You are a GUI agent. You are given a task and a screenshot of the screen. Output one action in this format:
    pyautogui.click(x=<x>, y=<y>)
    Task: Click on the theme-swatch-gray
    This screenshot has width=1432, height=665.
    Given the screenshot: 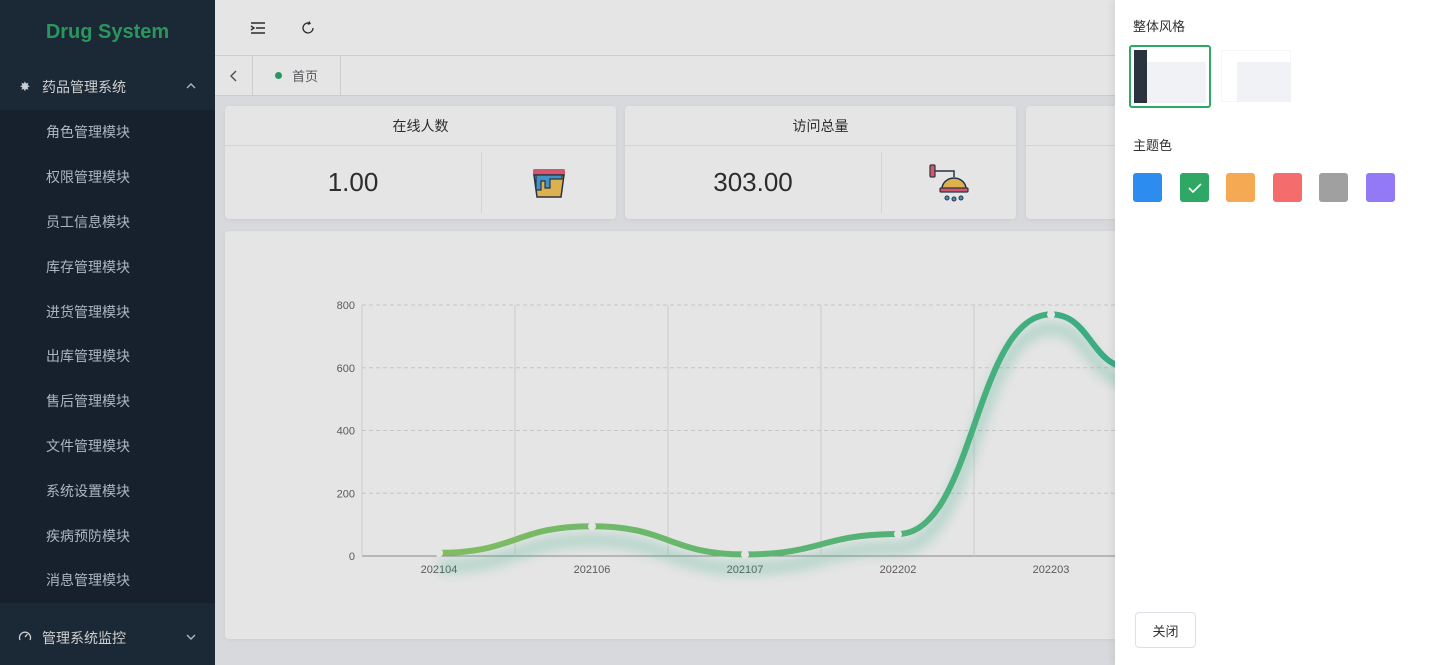 What is the action you would take?
    pyautogui.click(x=1333, y=187)
    